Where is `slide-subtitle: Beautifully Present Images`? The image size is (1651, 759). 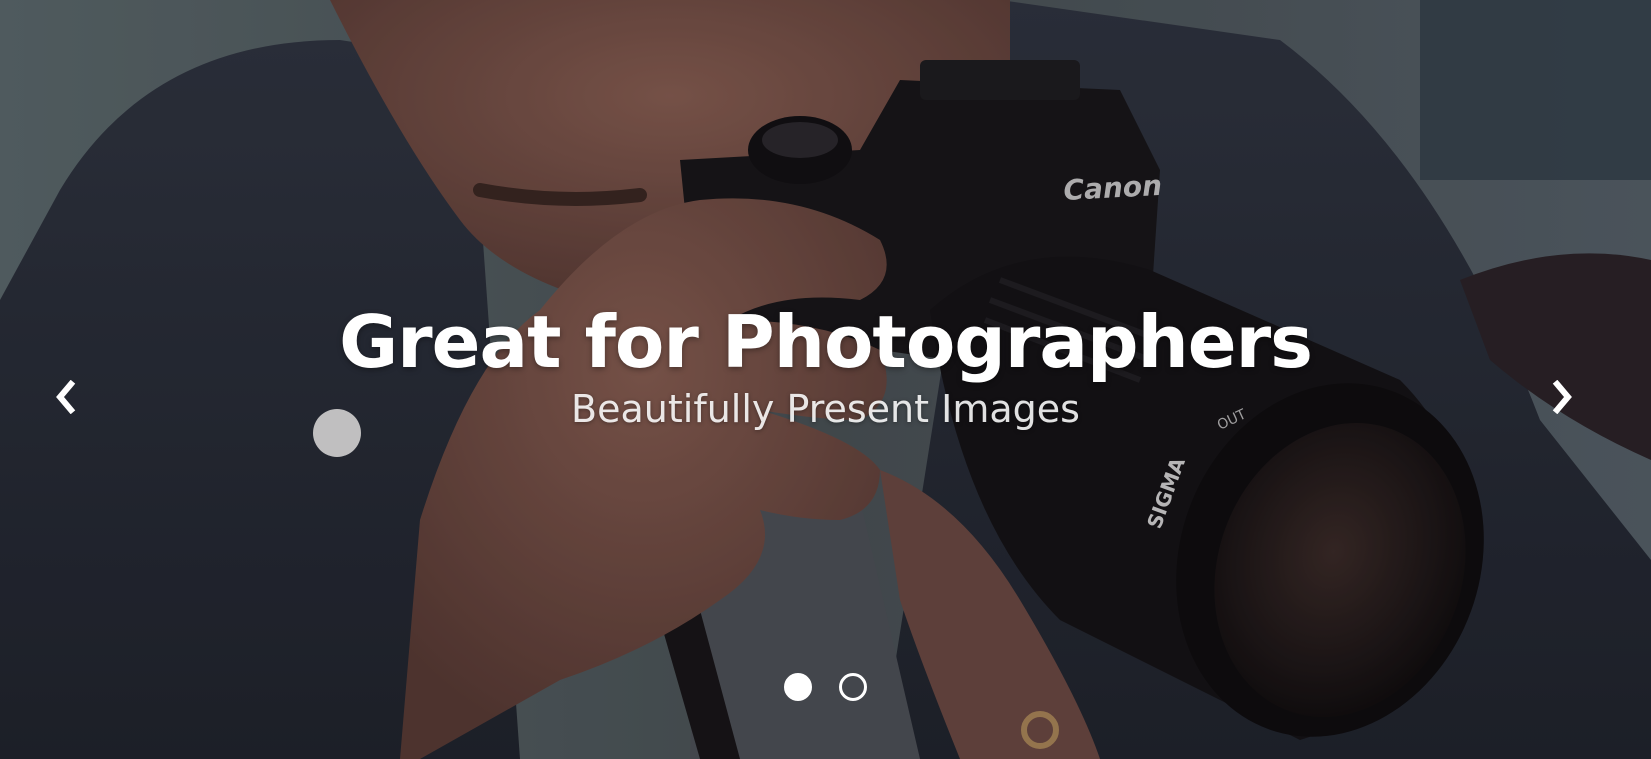 slide-subtitle: Beautifully Present Images is located at coordinates (825, 409).